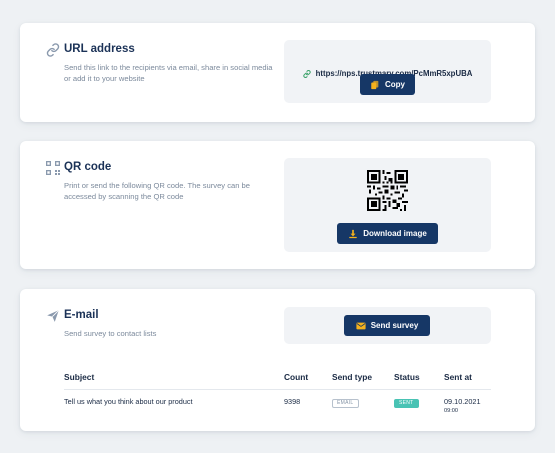 The height and width of the screenshot is (453, 555). What do you see at coordinates (395, 84) in the screenshot?
I see `copy-button-label: Copy` at bounding box center [395, 84].